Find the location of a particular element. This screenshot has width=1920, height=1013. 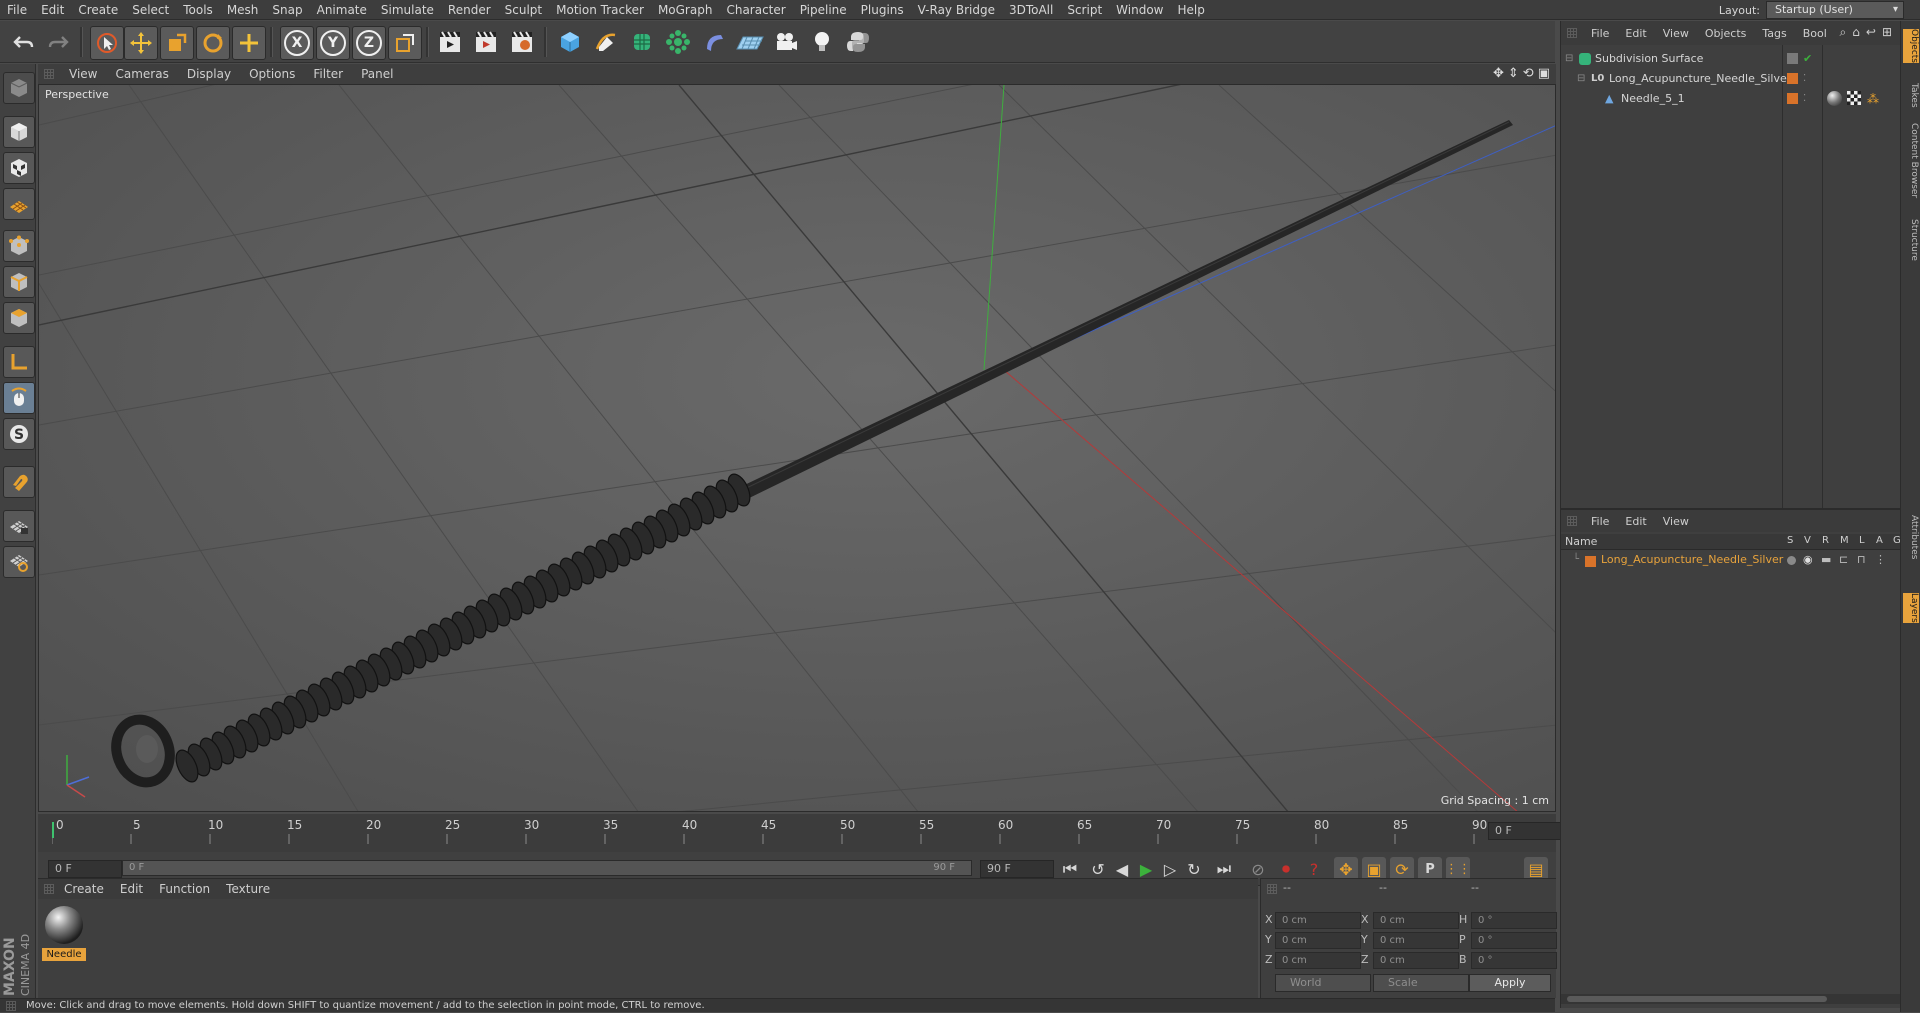

menu-3dtoall: 3DToAll is located at coordinates (1031, 10).